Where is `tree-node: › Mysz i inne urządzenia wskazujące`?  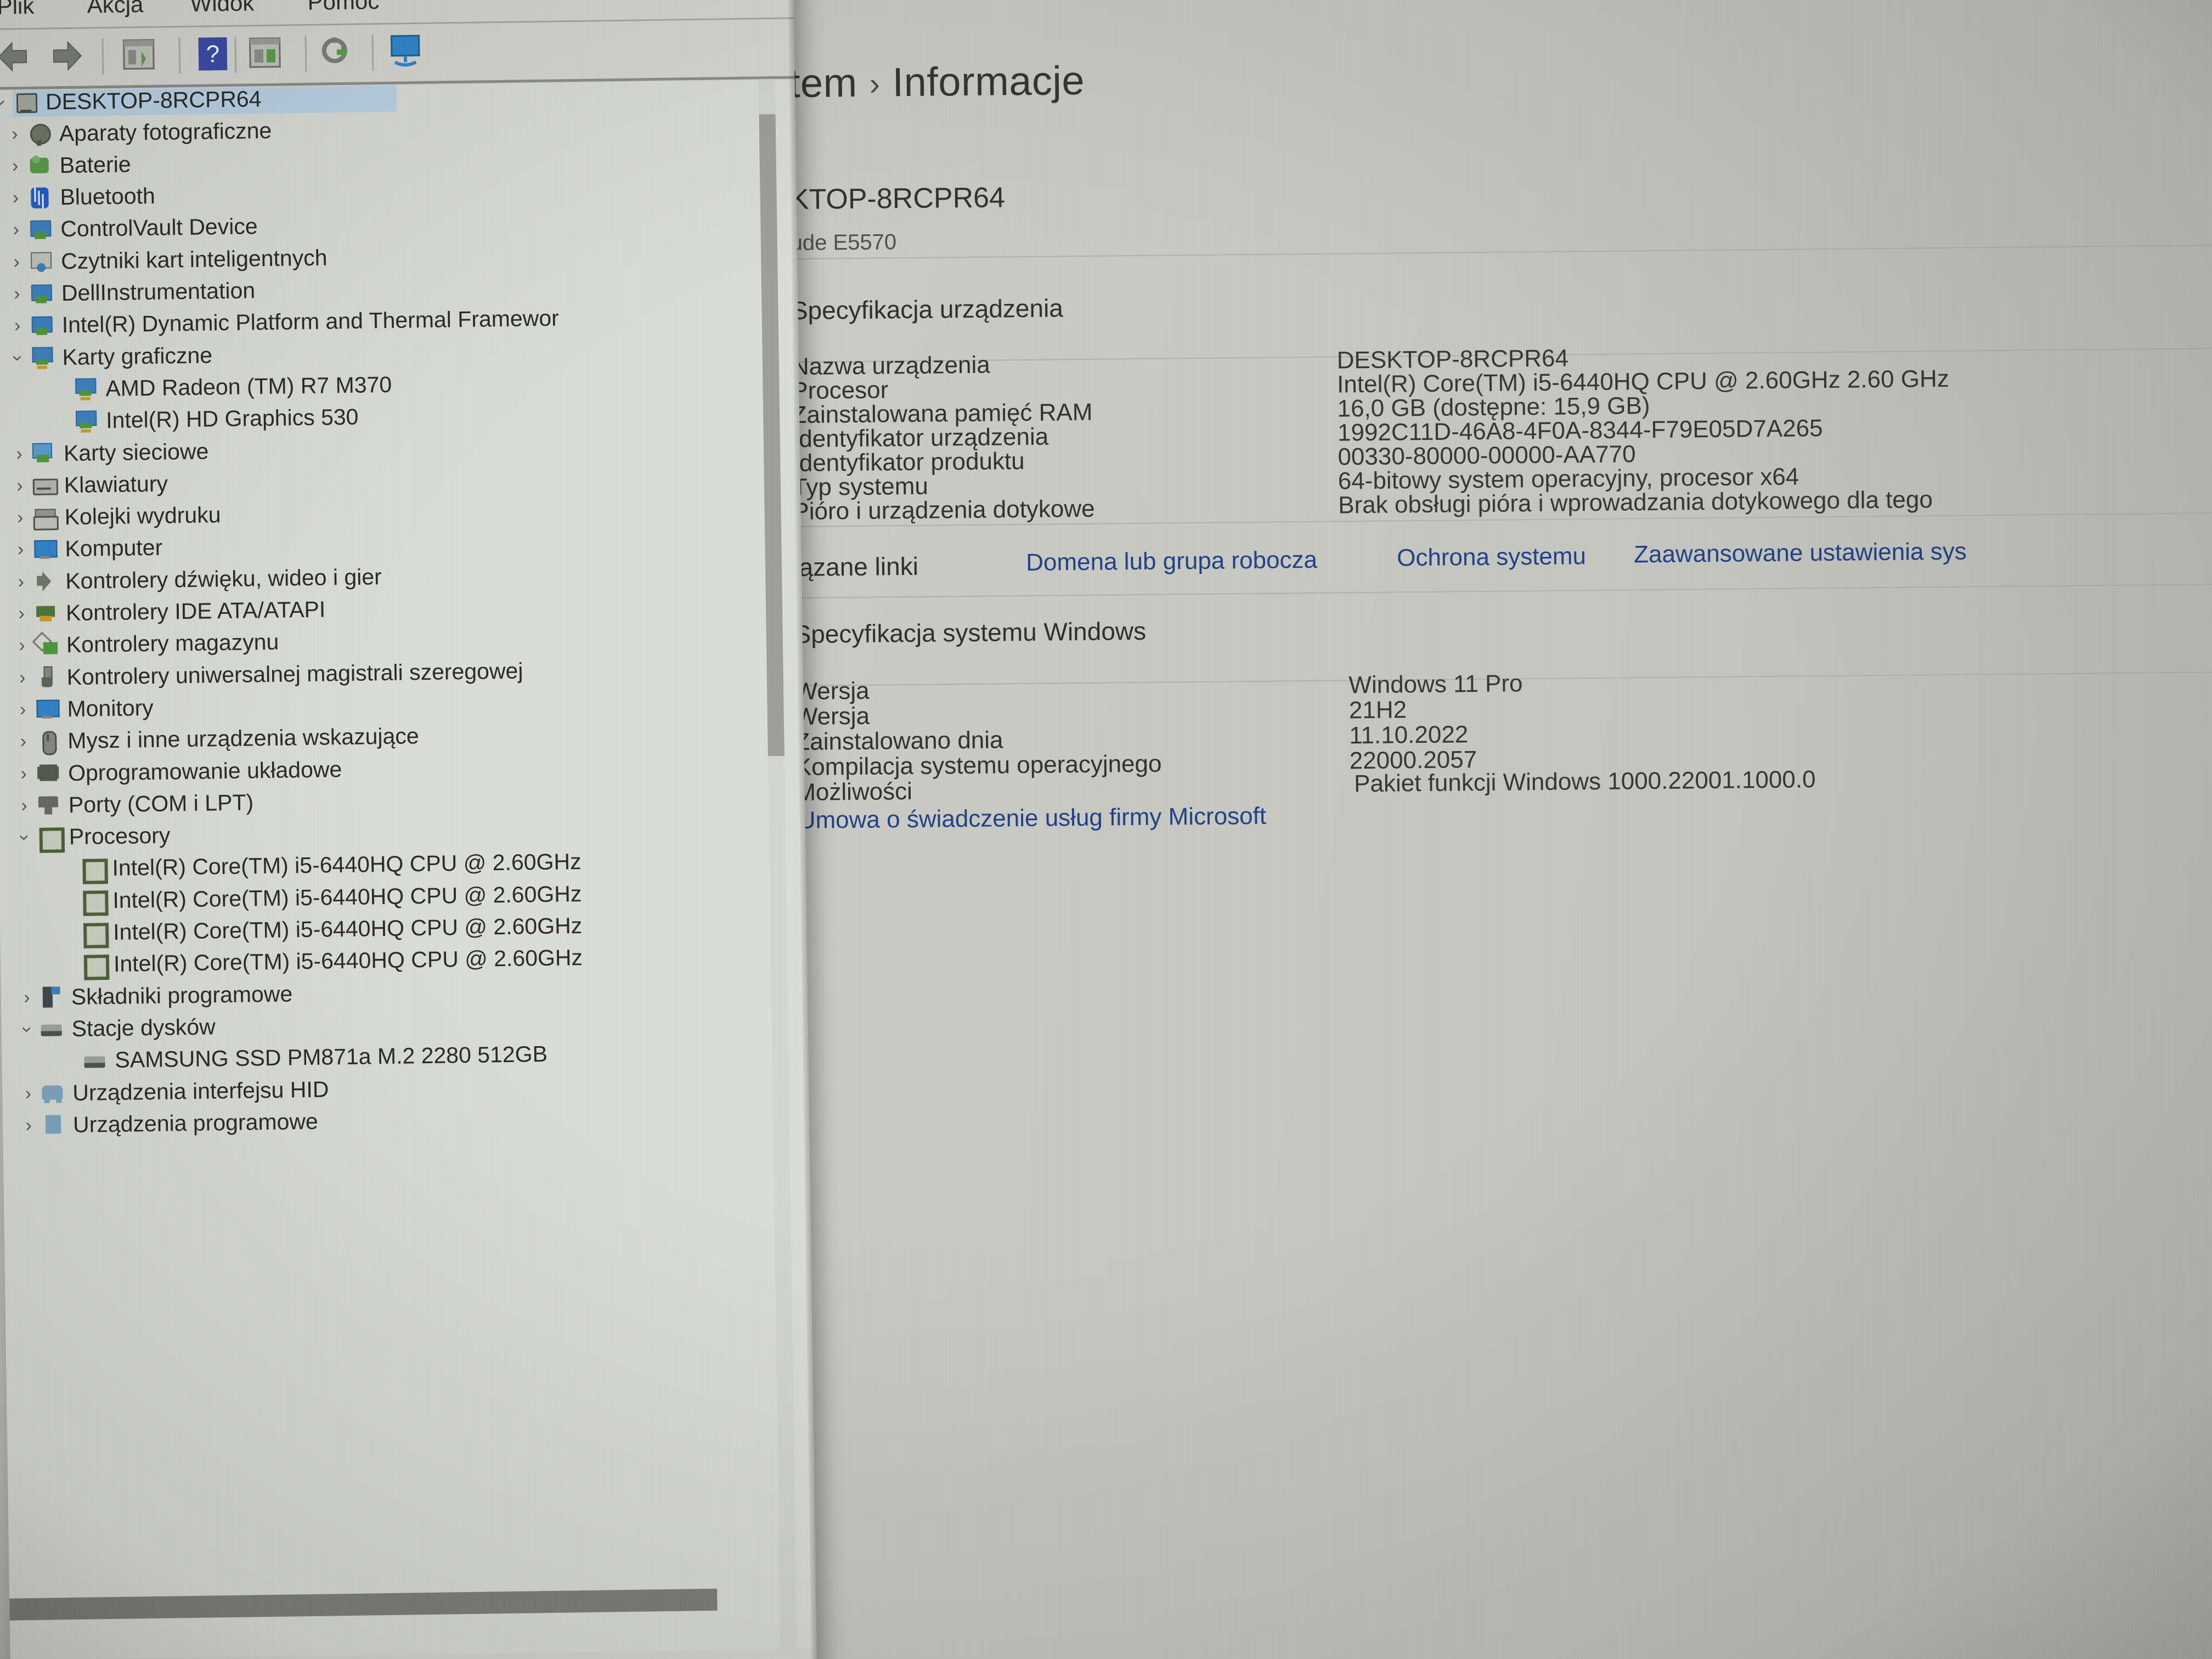
tree-node: › Mysz i inne urządzenia wskazujące is located at coordinates (214, 739).